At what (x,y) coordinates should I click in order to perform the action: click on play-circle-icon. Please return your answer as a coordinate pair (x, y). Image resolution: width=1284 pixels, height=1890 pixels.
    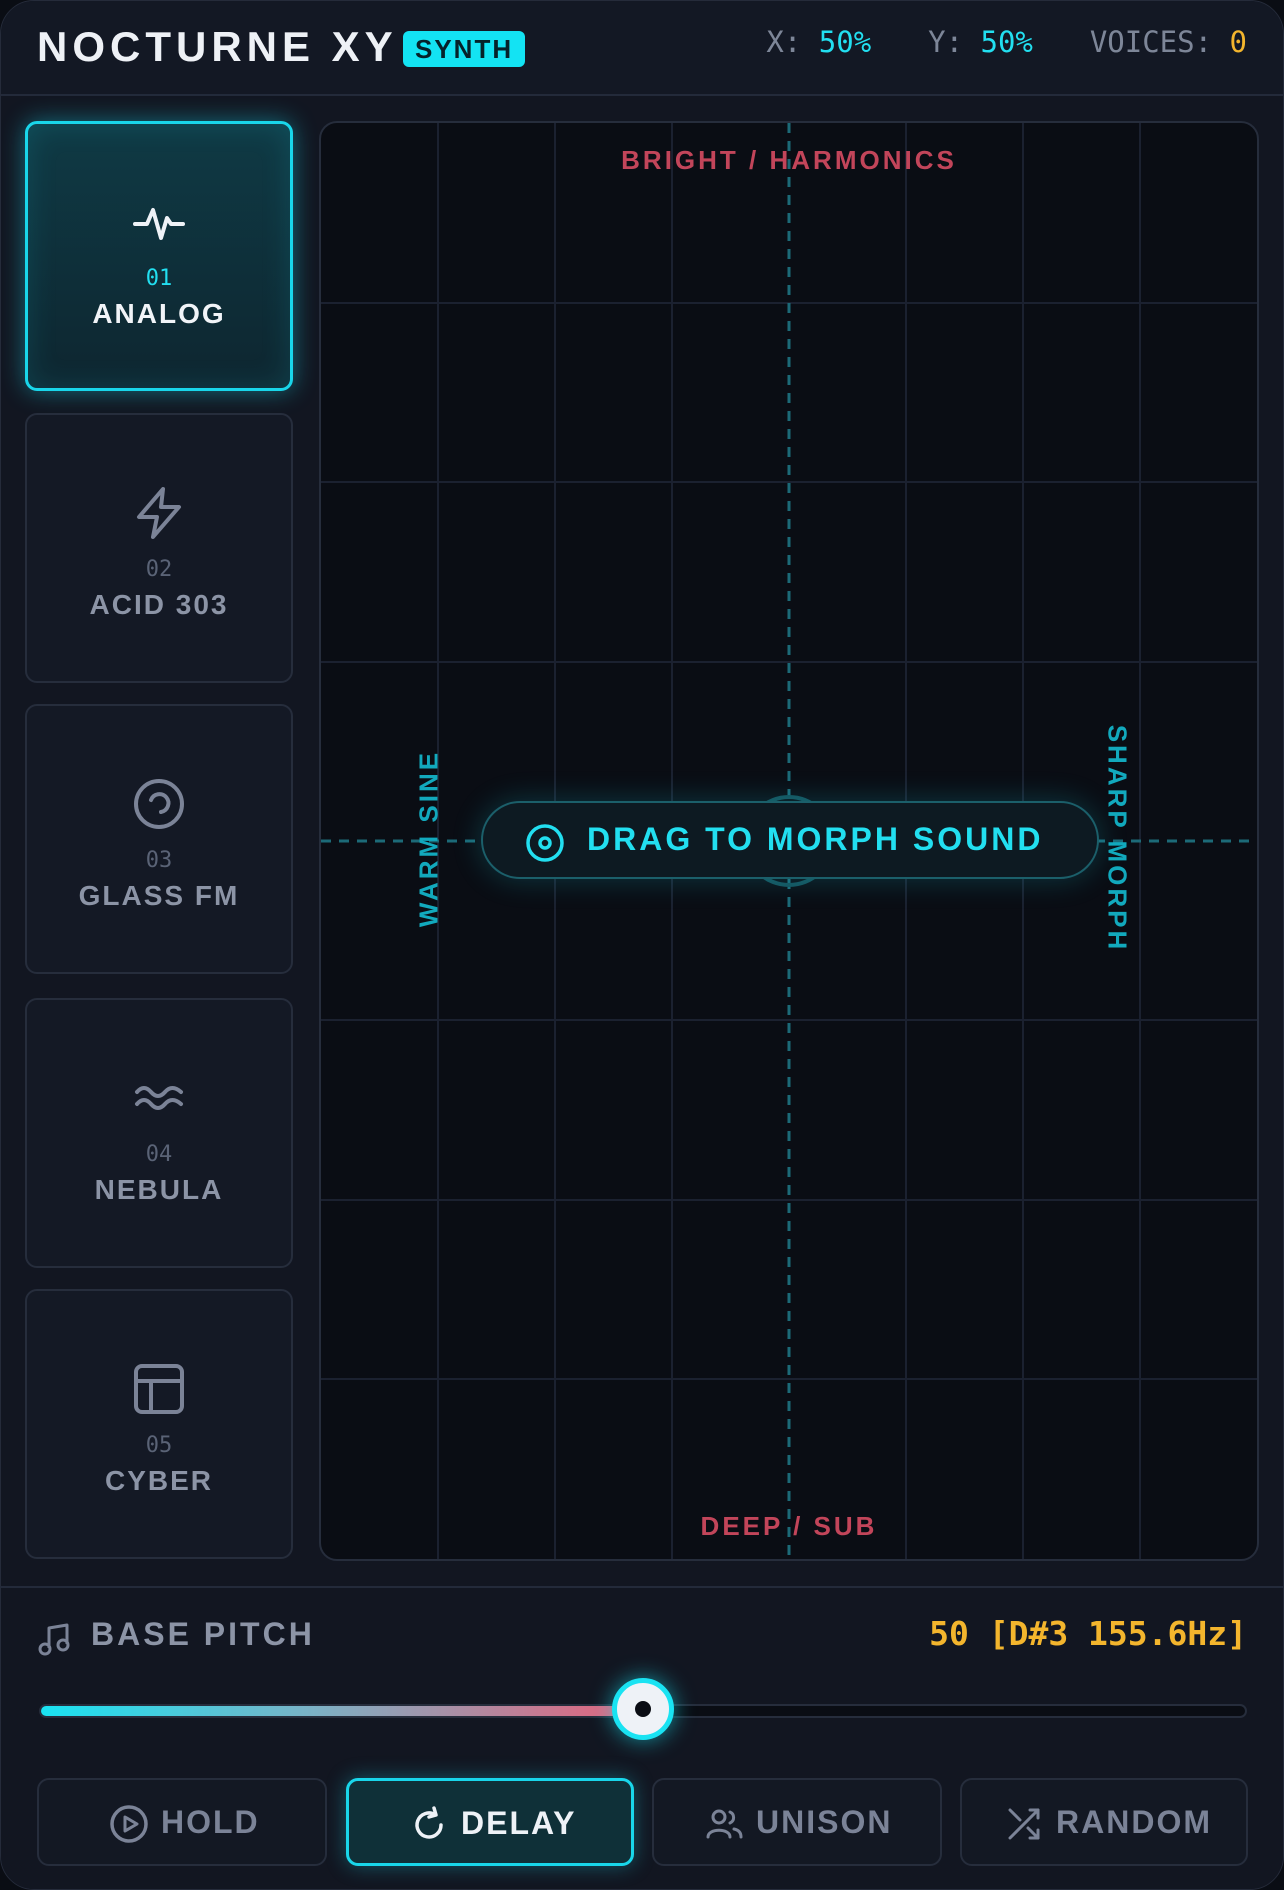
    Looking at the image, I should click on (129, 1824).